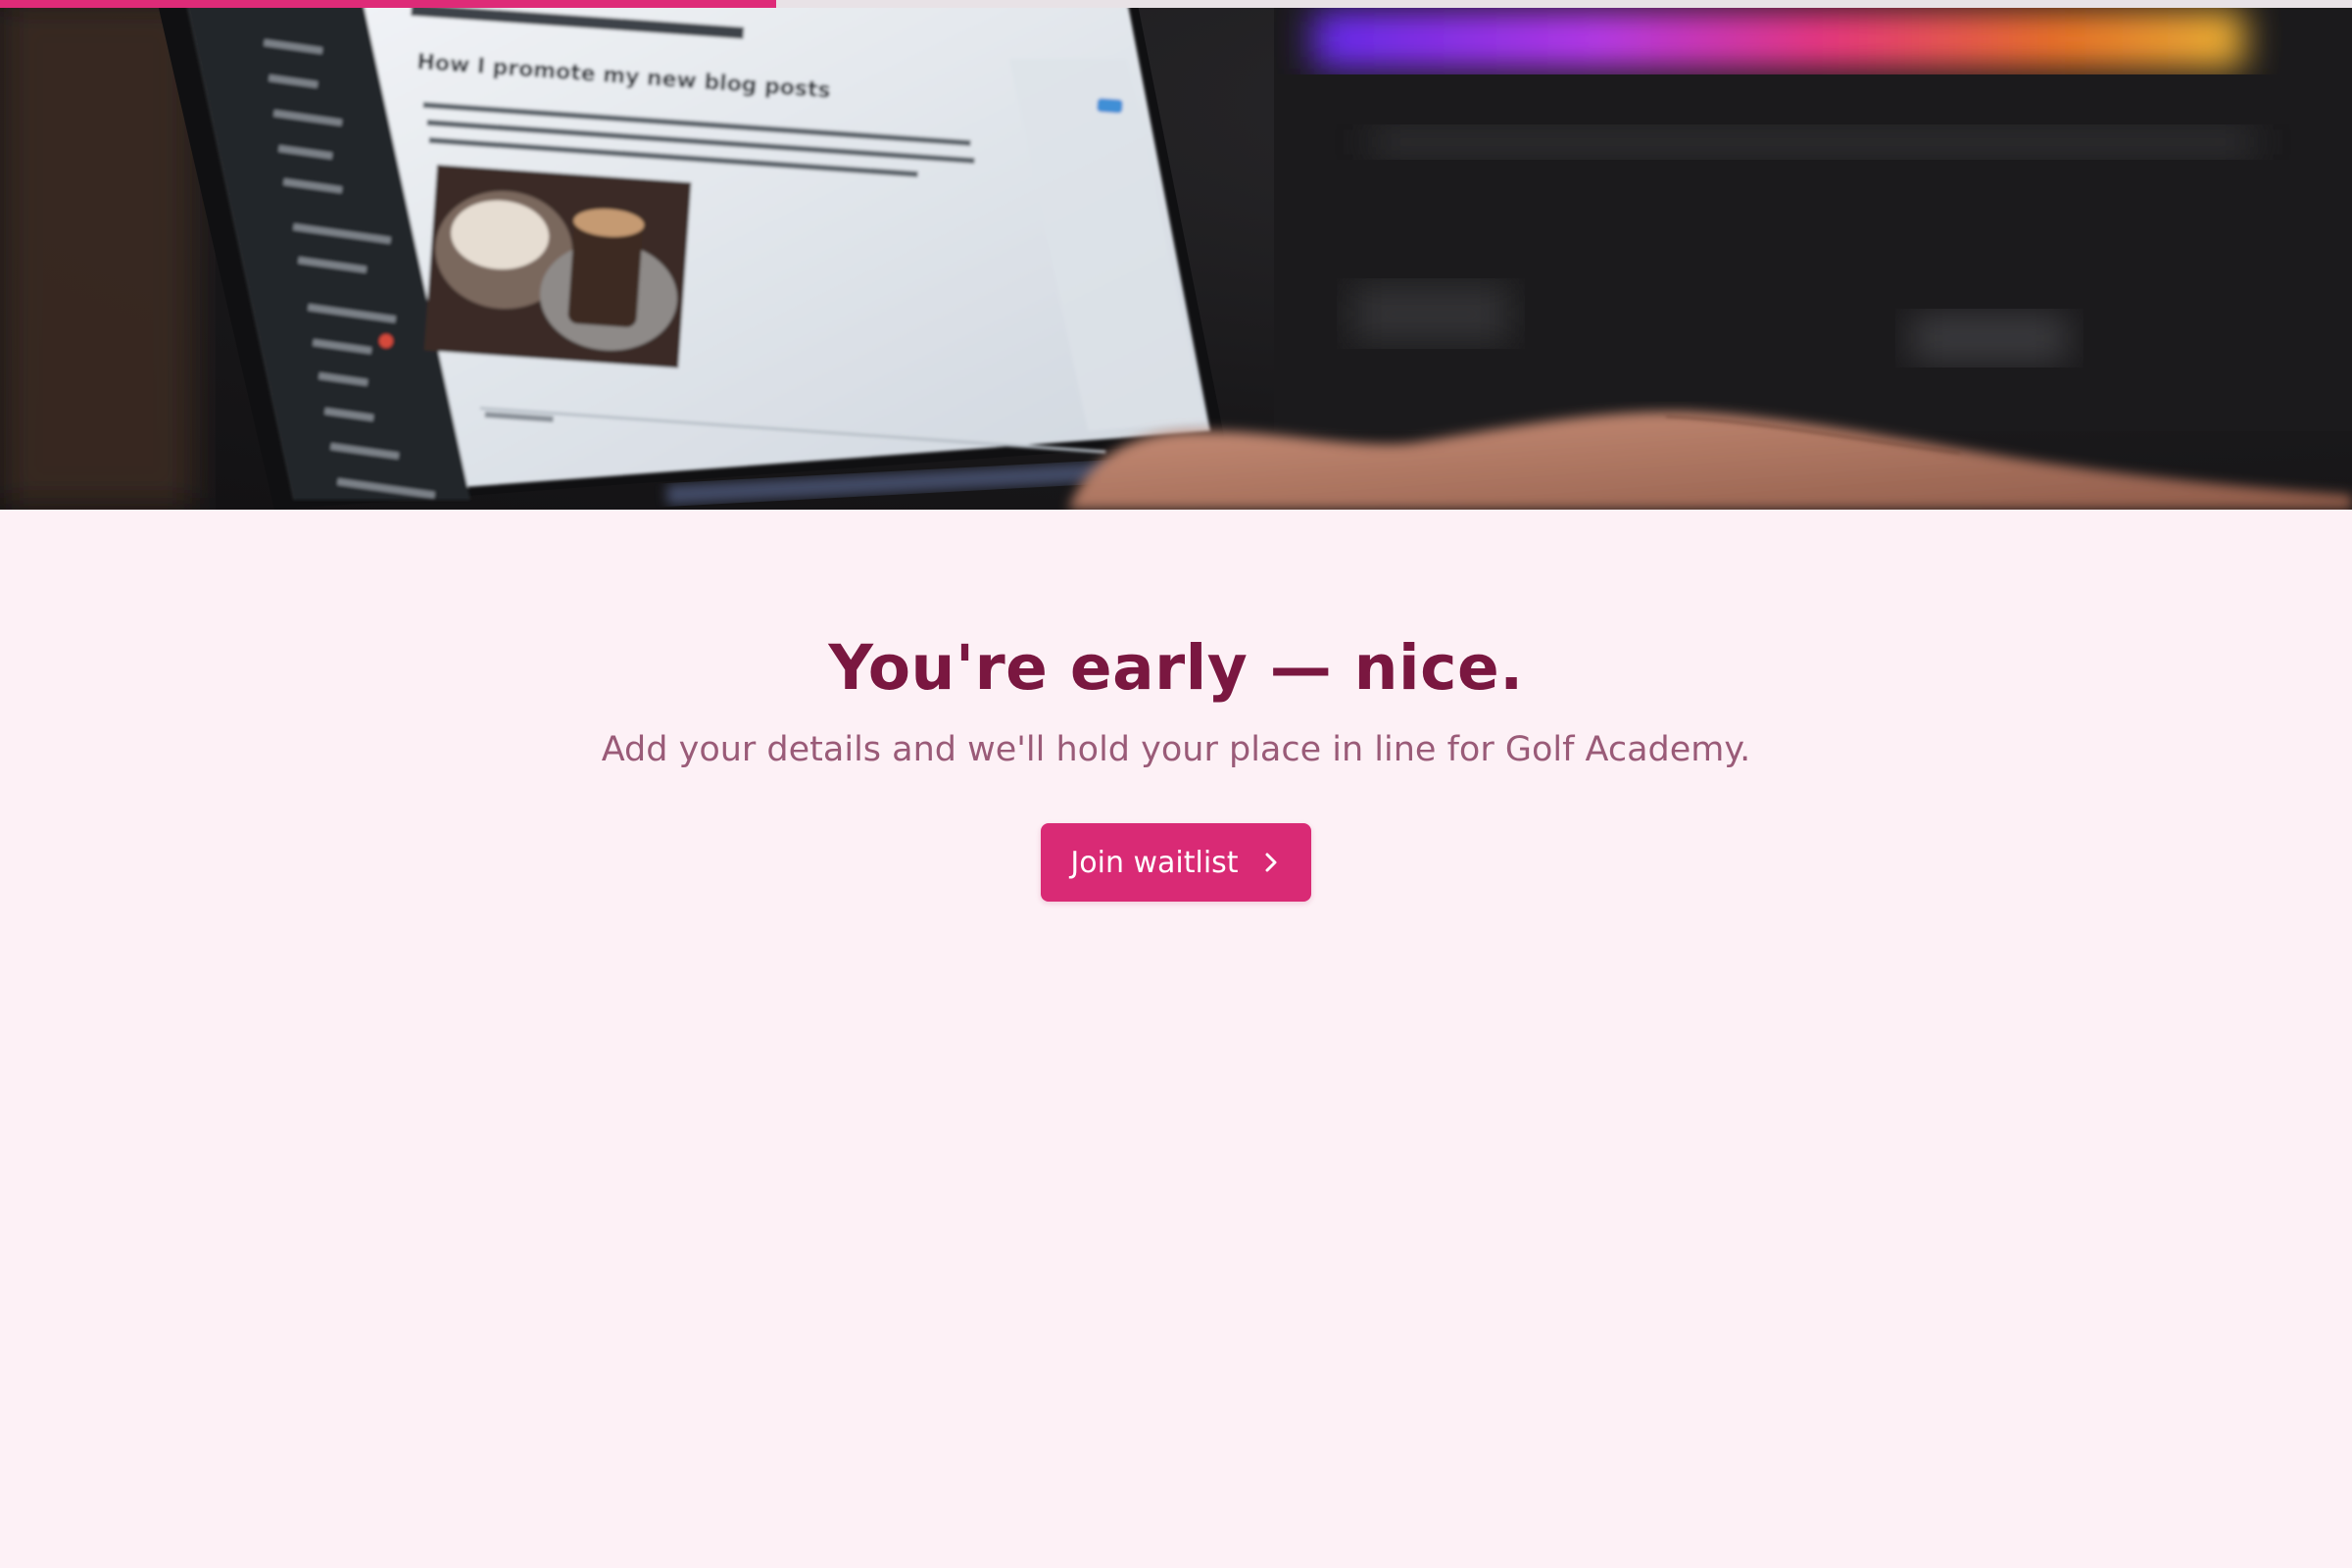 The image size is (2352, 1568). What do you see at coordinates (1176, 668) in the screenshot?
I see `page-title: You're early — nice.` at bounding box center [1176, 668].